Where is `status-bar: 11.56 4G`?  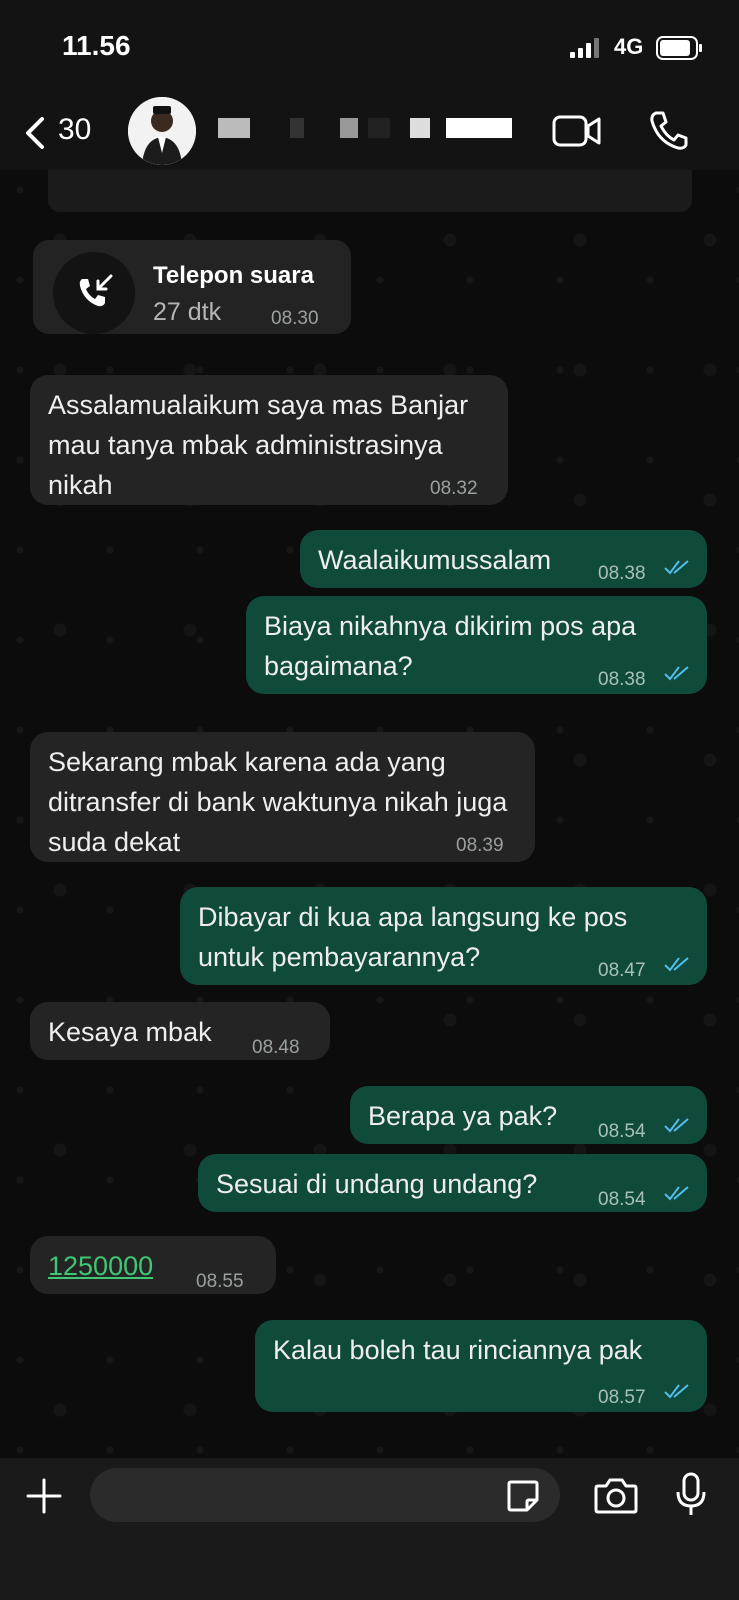
status-bar: 11.56 4G is located at coordinates (369, 47).